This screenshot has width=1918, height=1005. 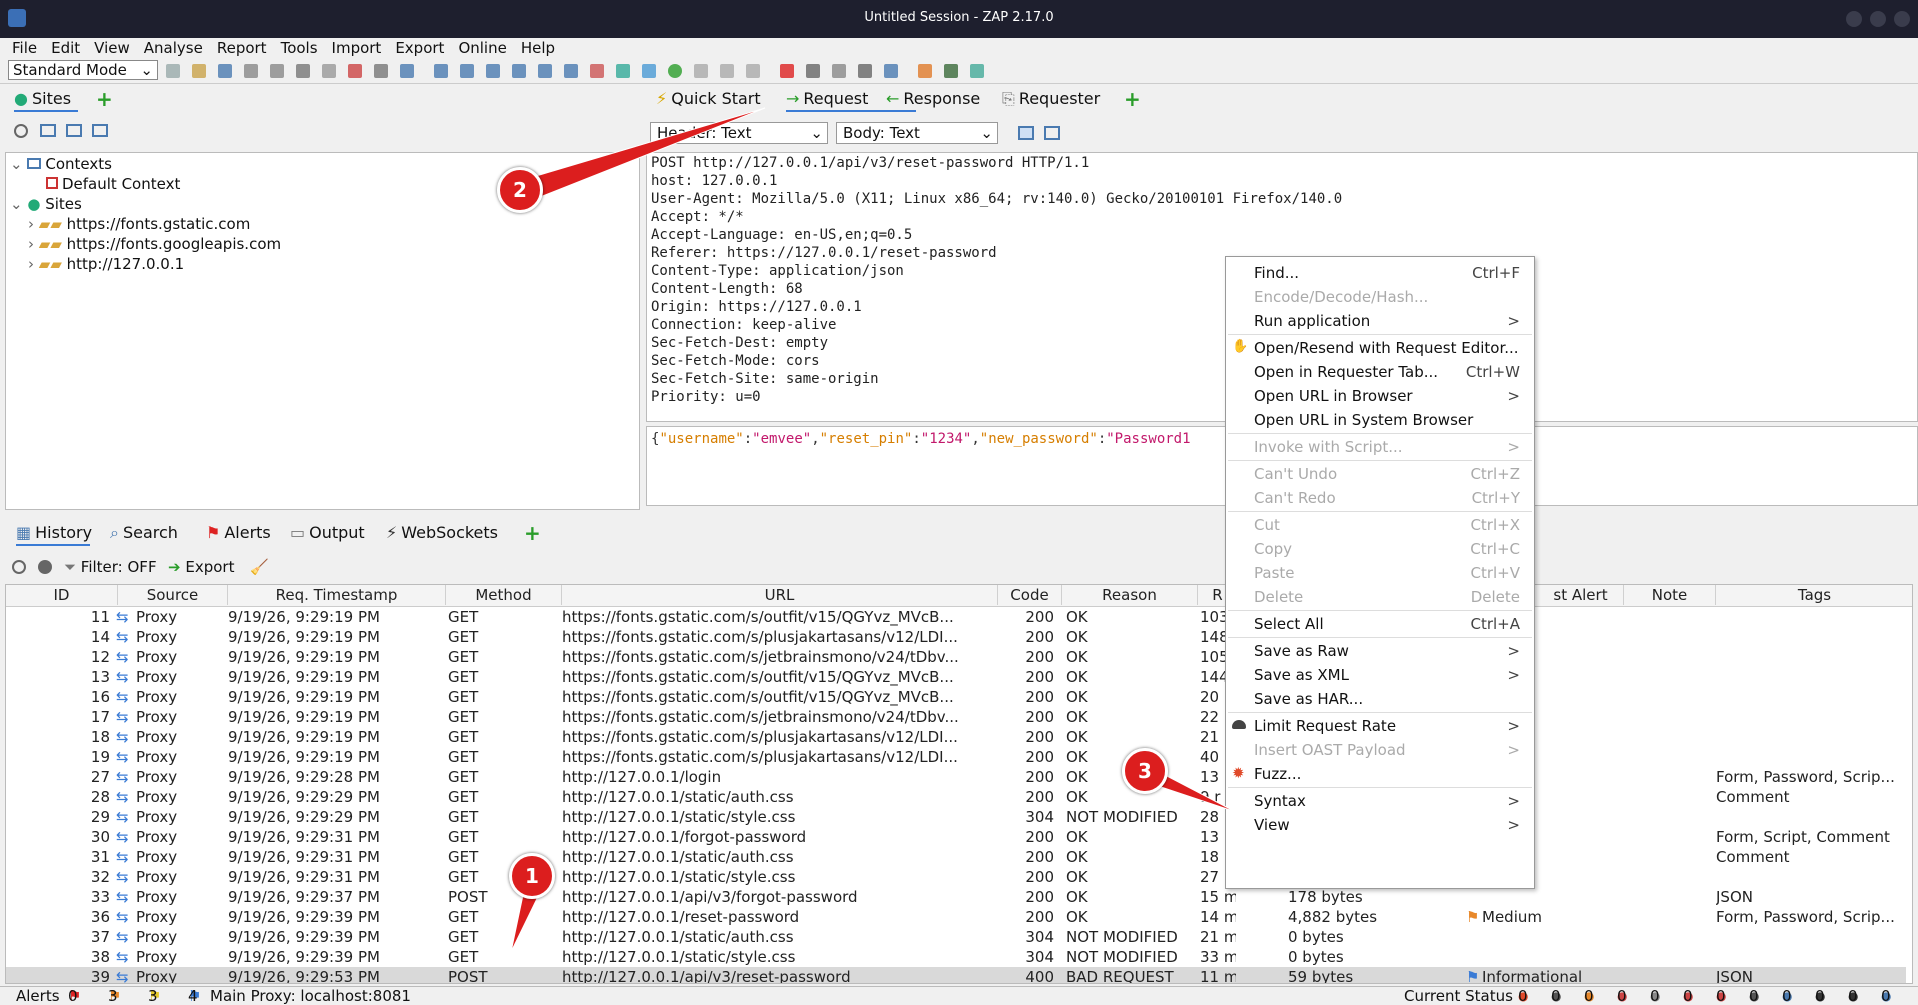 I want to click on annotation-badge-3: 3, so click(x=1145, y=771).